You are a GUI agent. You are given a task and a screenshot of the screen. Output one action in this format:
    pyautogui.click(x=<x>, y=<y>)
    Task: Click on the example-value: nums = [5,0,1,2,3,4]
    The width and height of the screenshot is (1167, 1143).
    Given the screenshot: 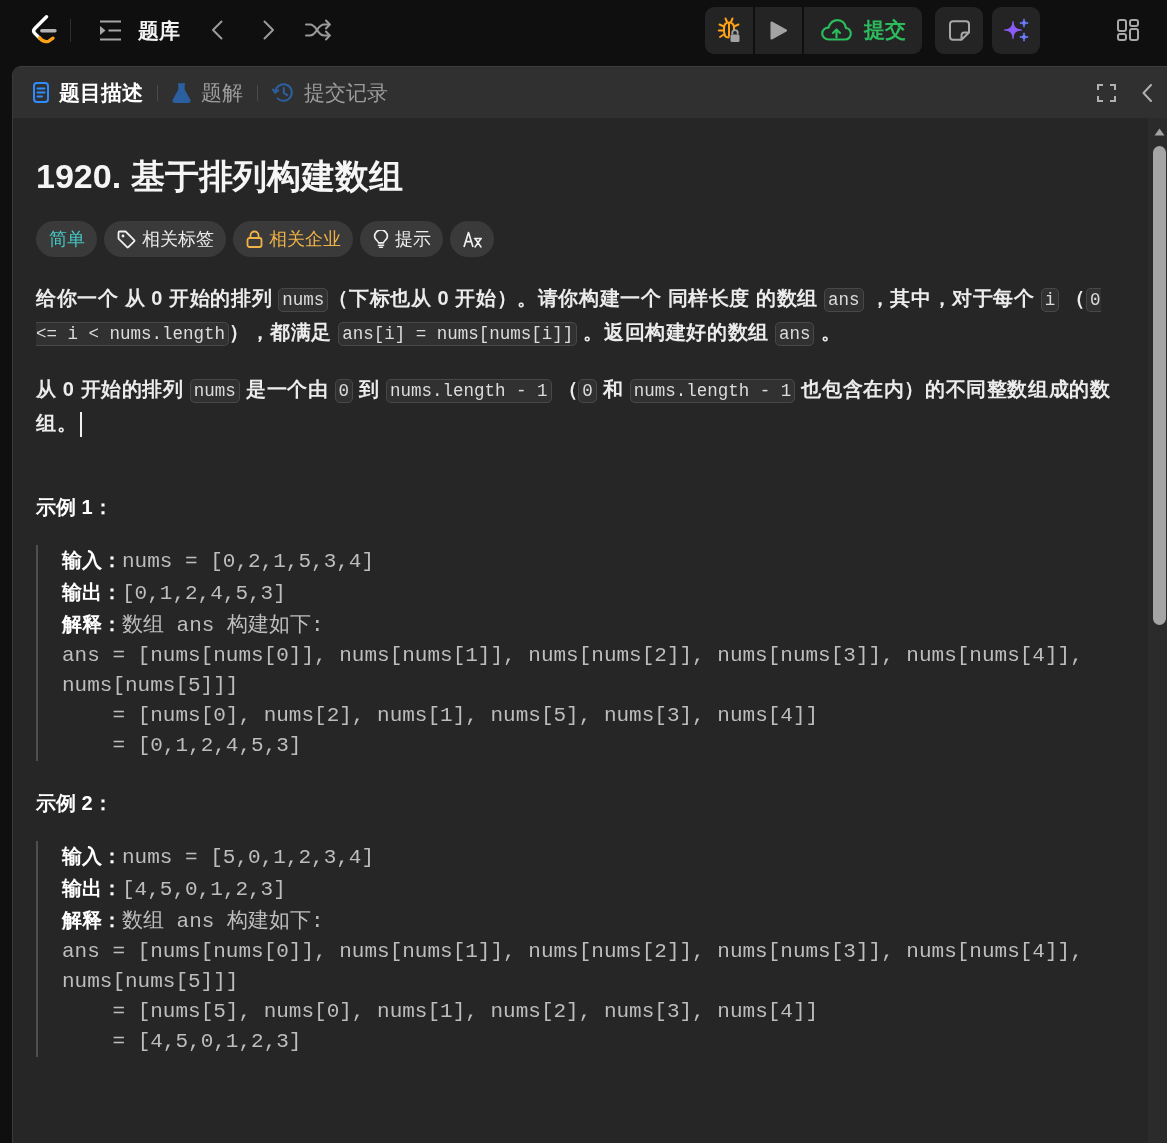 What is the action you would take?
    pyautogui.click(x=248, y=857)
    